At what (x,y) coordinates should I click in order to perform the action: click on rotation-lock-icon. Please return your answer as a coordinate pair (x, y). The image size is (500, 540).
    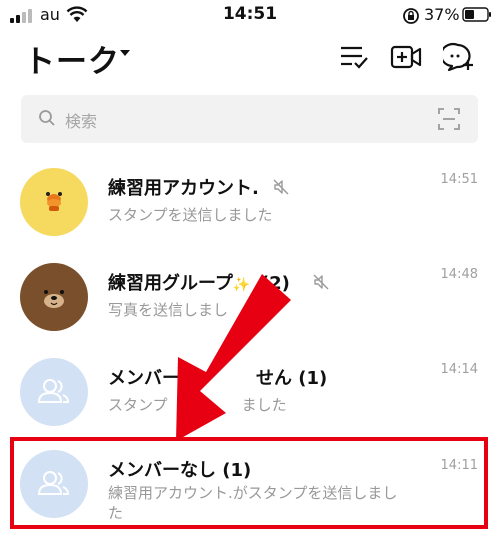
    Looking at the image, I should click on (411, 16).